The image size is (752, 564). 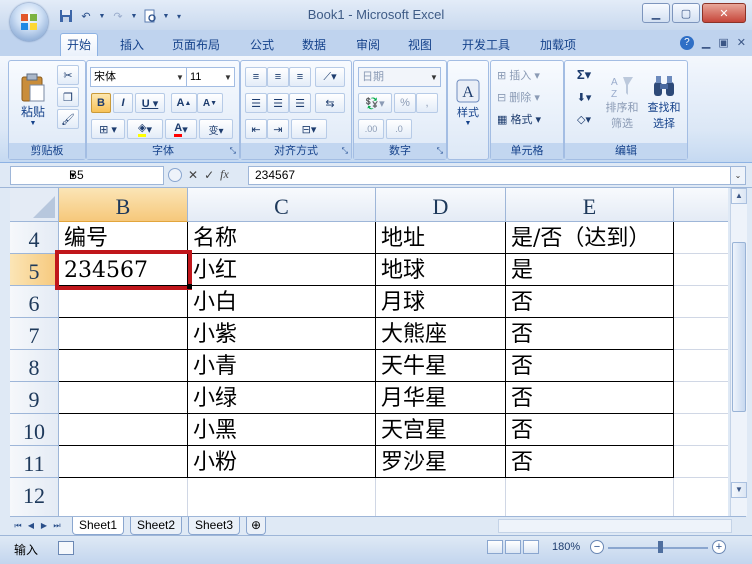 I want to click on accounting-format-icon: 💱▾, so click(x=375, y=103).